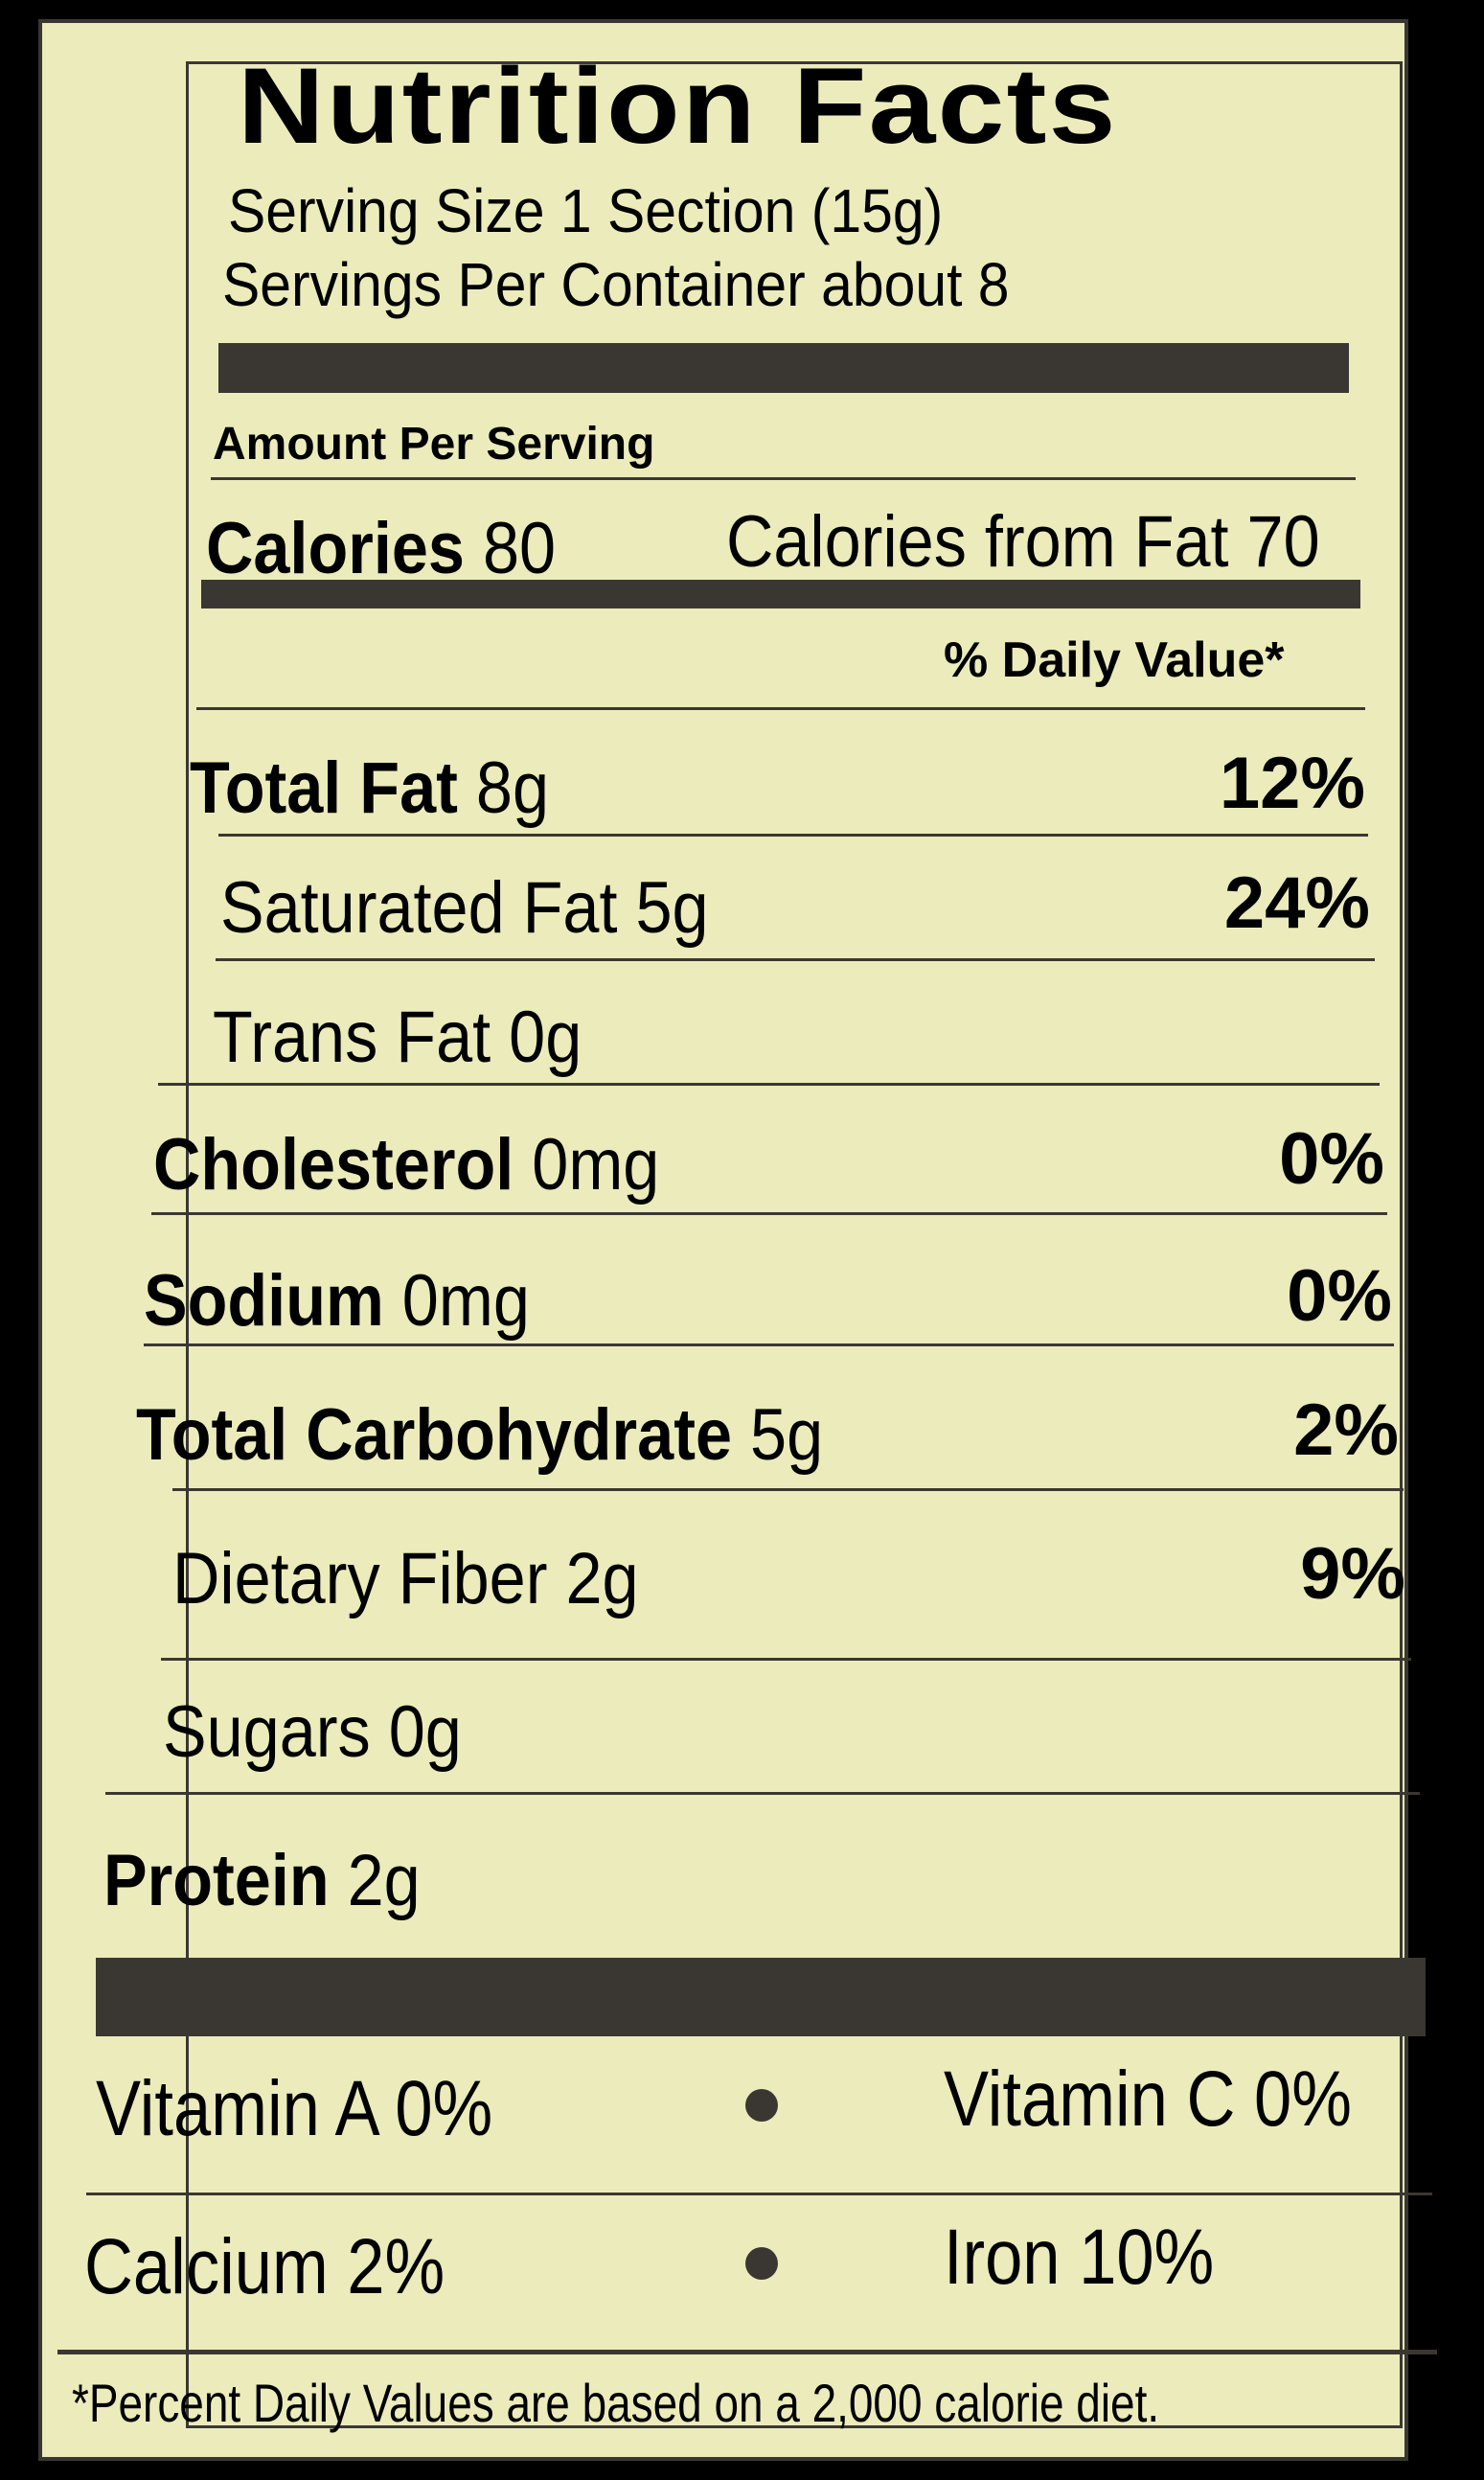 Image resolution: width=1484 pixels, height=2480 pixels. I want to click on nutrient-dv: 24%, so click(1296, 903).